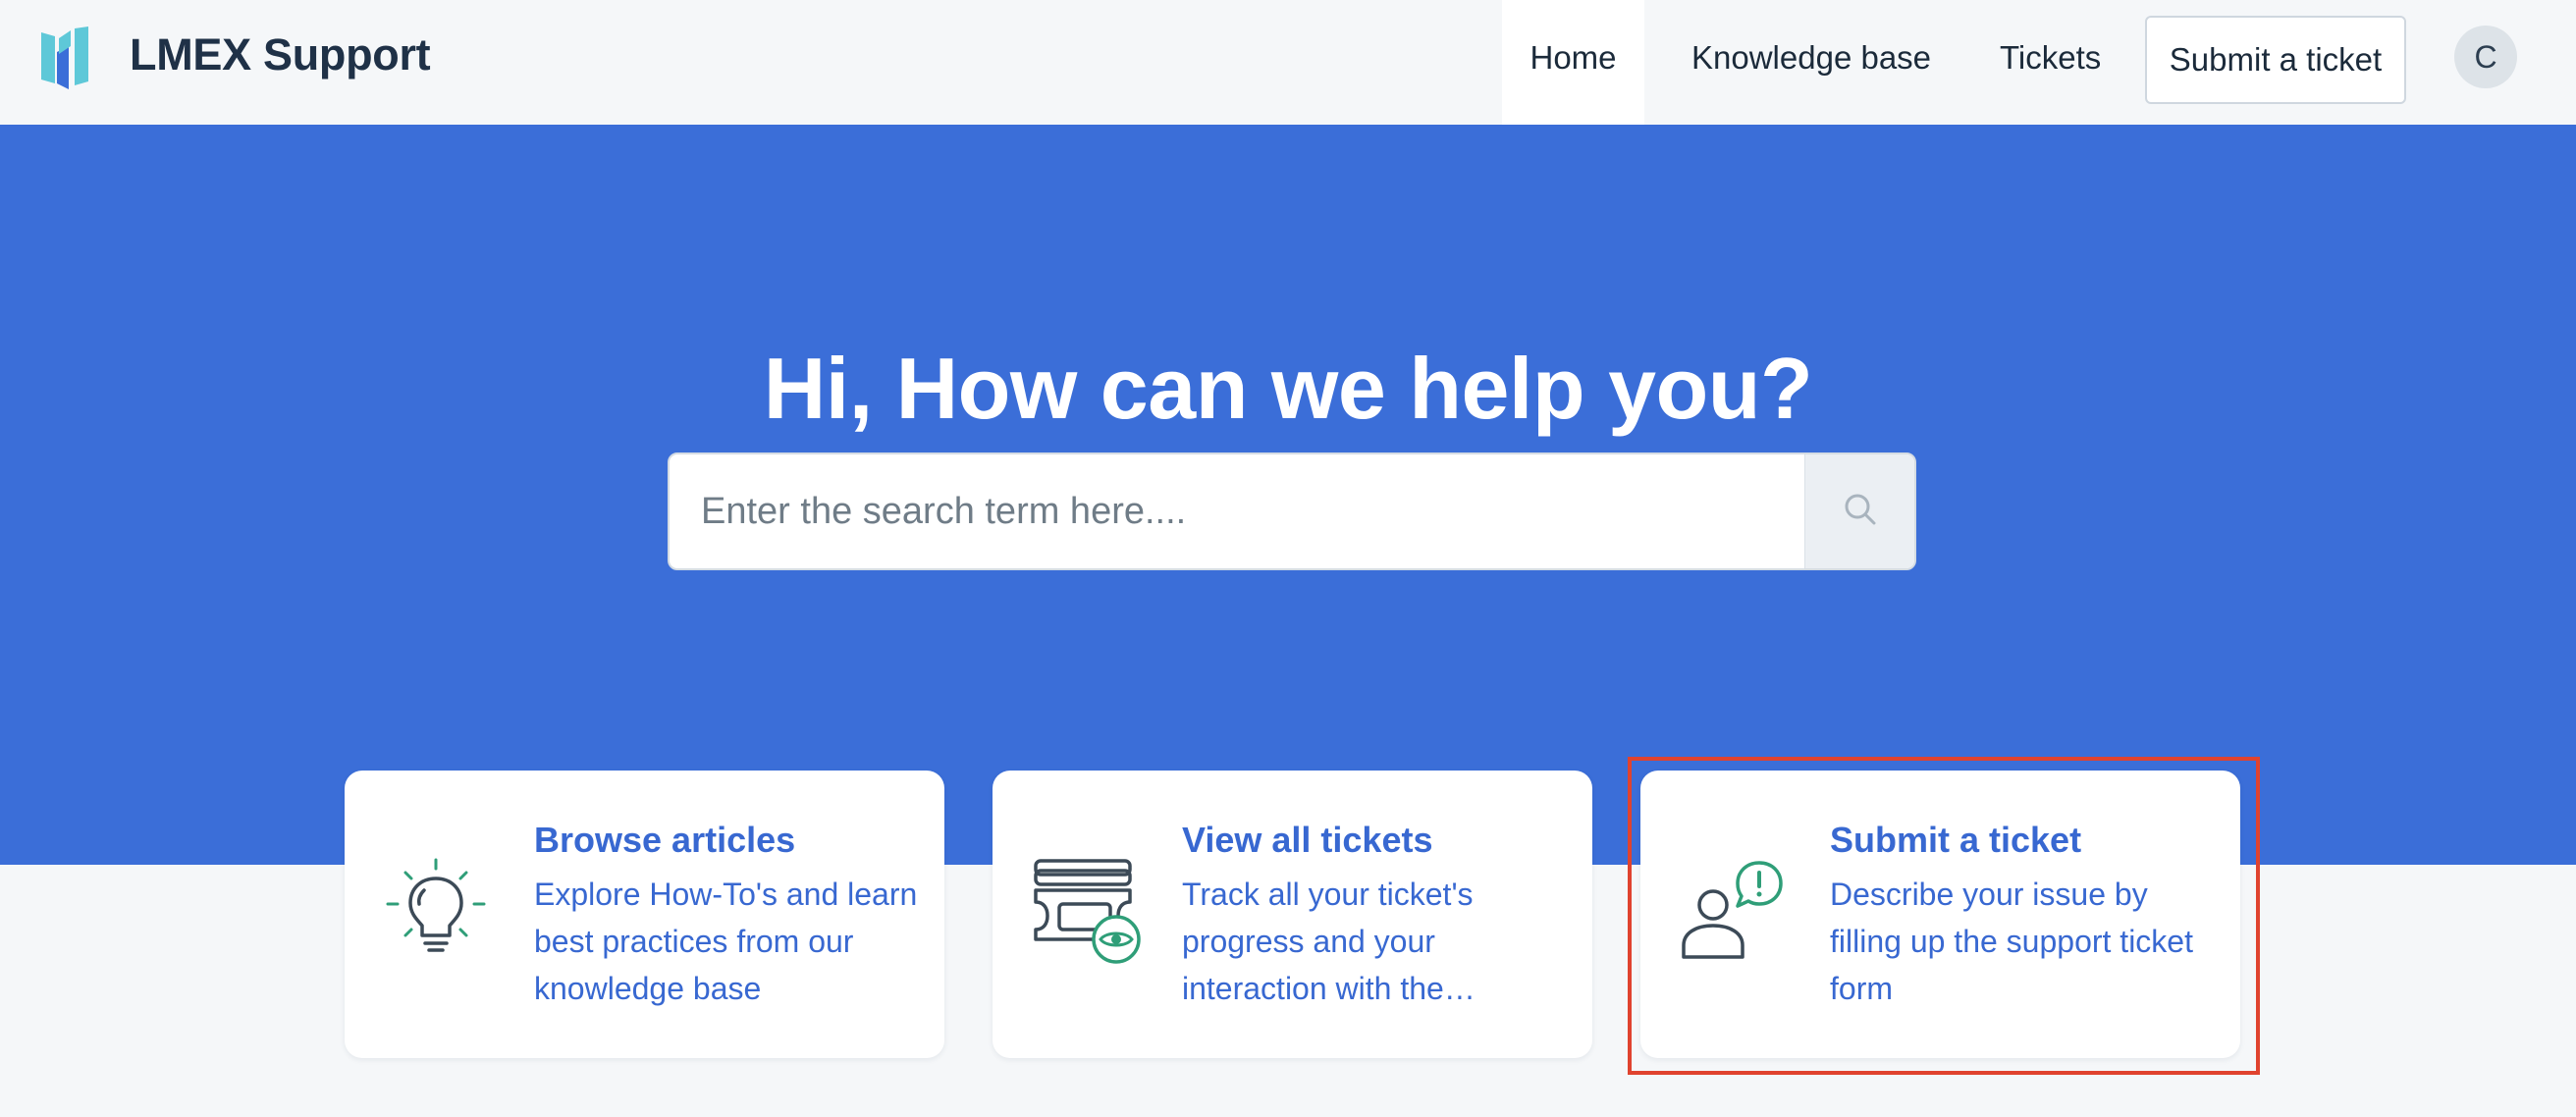 This screenshot has height=1117, width=2576. I want to click on nav-home: Home, so click(1573, 62).